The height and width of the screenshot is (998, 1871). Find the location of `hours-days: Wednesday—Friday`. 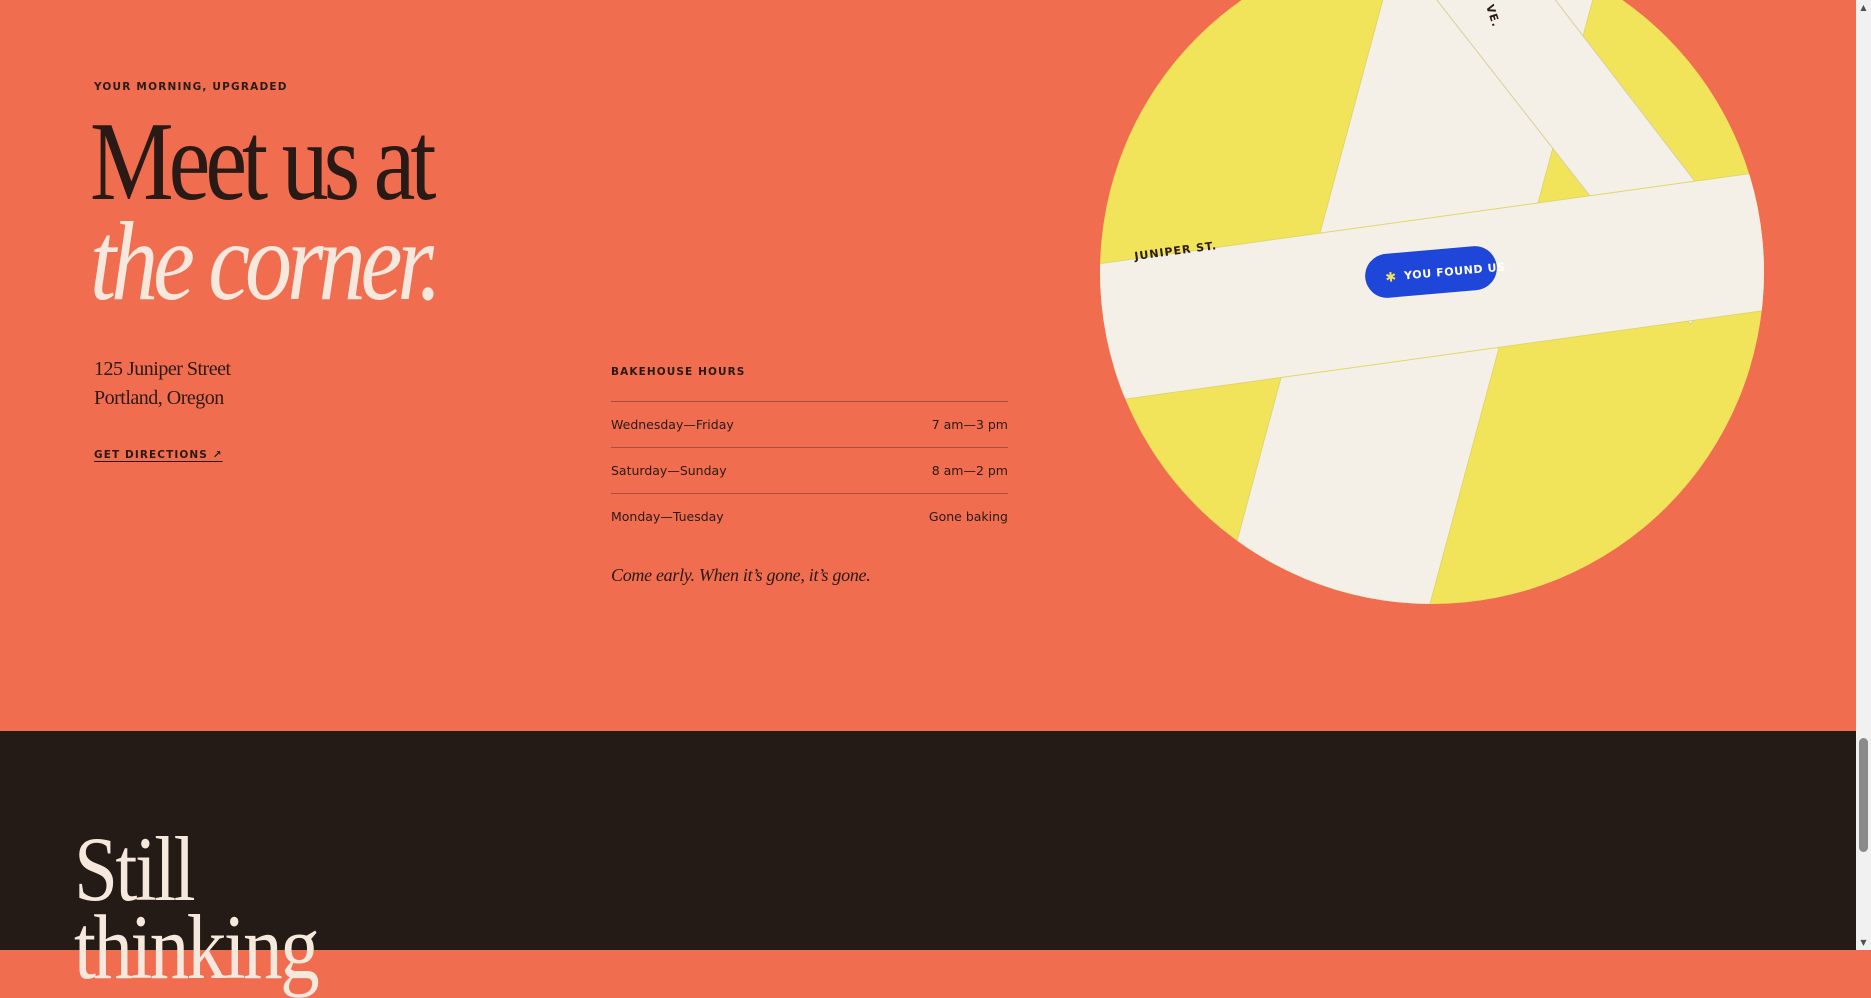

hours-days: Wednesday—Friday is located at coordinates (672, 424).